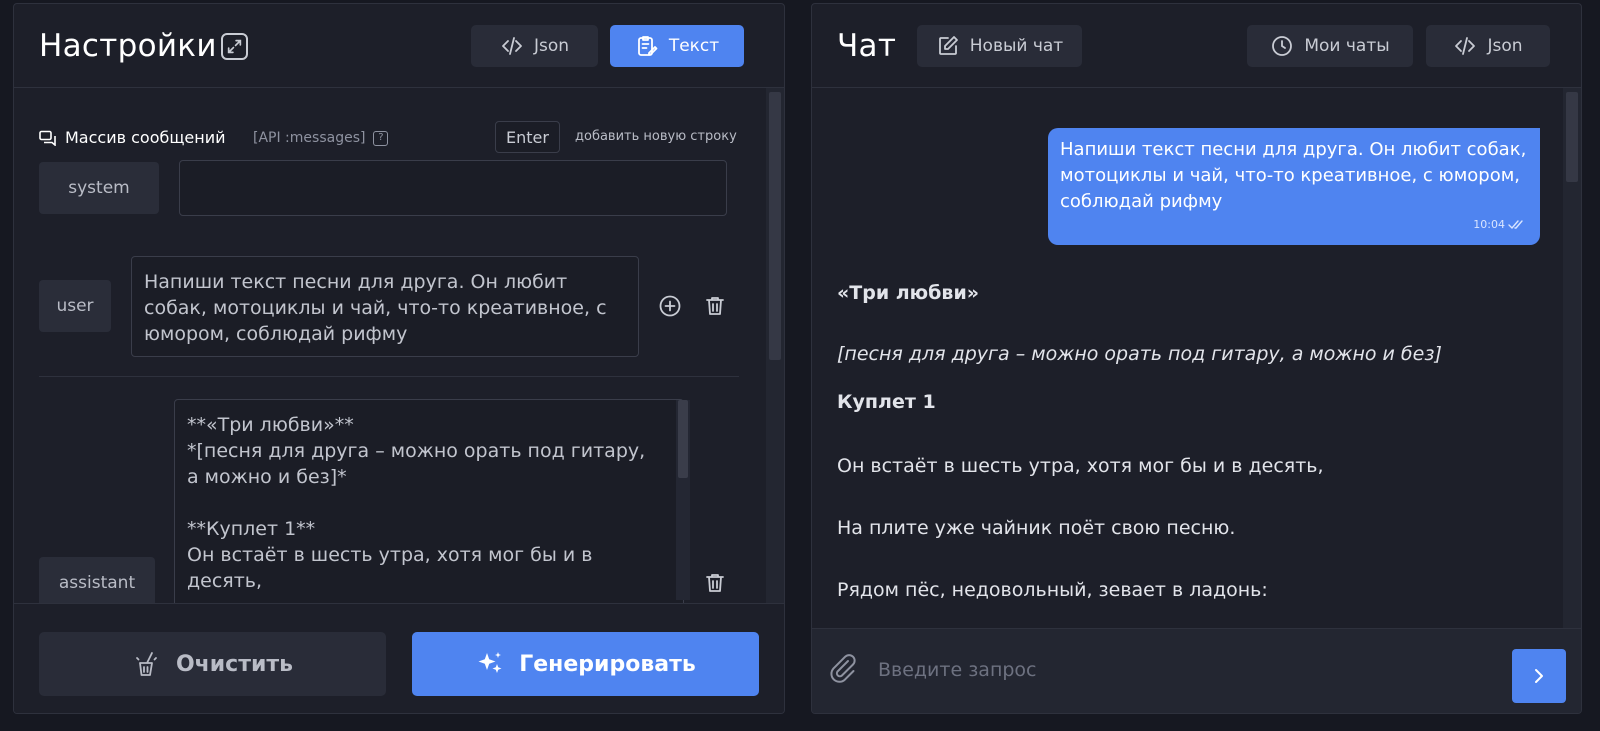  Describe the element at coordinates (1052, 590) in the screenshot. I see `reply-line: Рядом пёс, недовольный, зевает в ладонь:` at that location.